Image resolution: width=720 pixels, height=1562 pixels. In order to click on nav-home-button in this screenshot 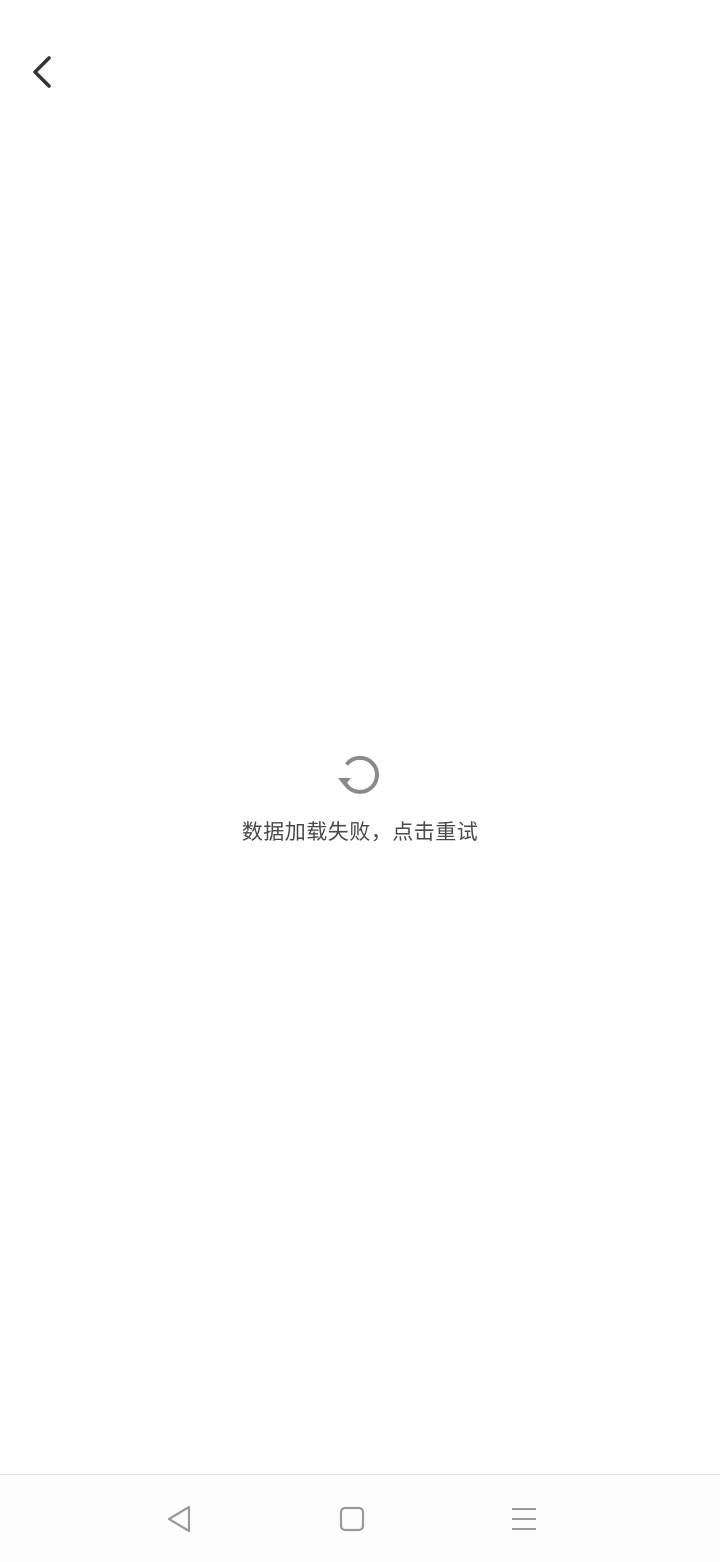, I will do `click(352, 1519)`.